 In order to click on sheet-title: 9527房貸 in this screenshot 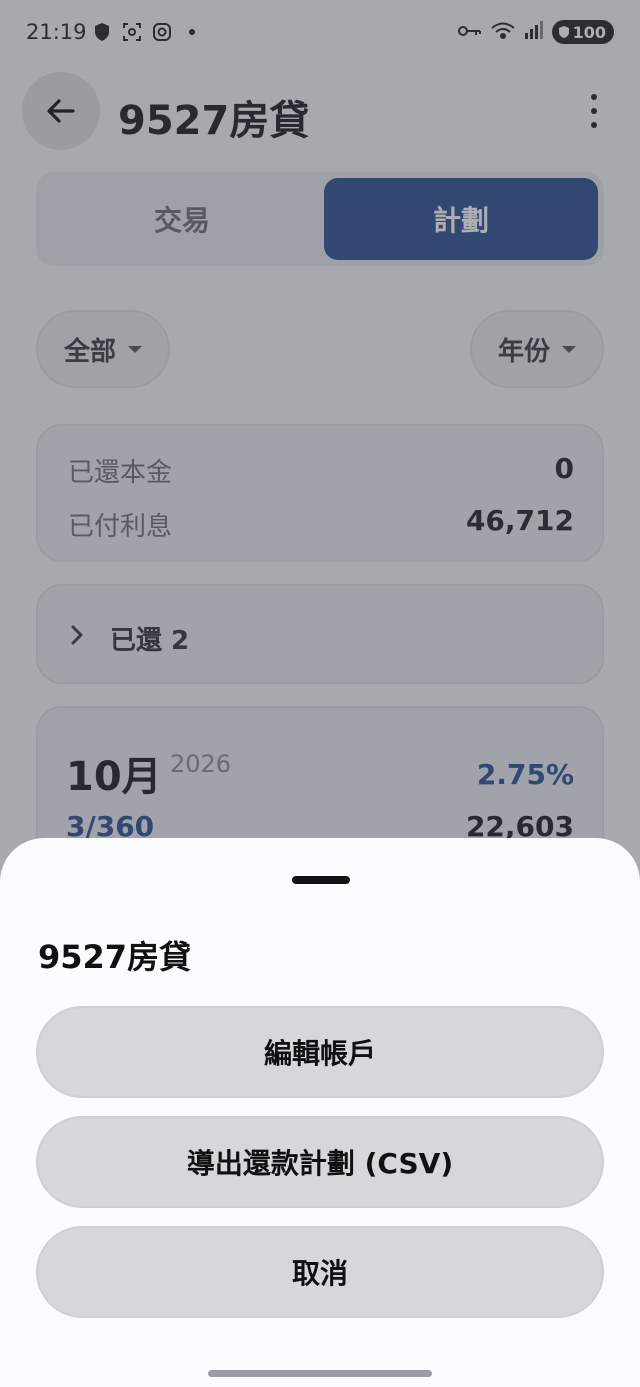, I will do `click(115, 957)`.